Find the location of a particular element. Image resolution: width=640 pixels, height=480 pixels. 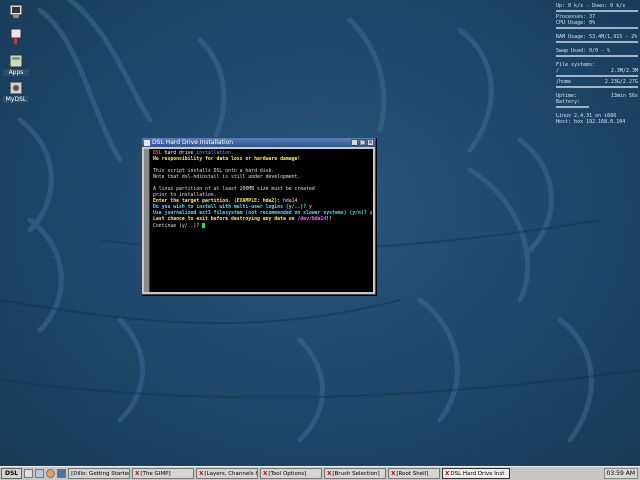

terminal-icon is located at coordinates (16, 11).